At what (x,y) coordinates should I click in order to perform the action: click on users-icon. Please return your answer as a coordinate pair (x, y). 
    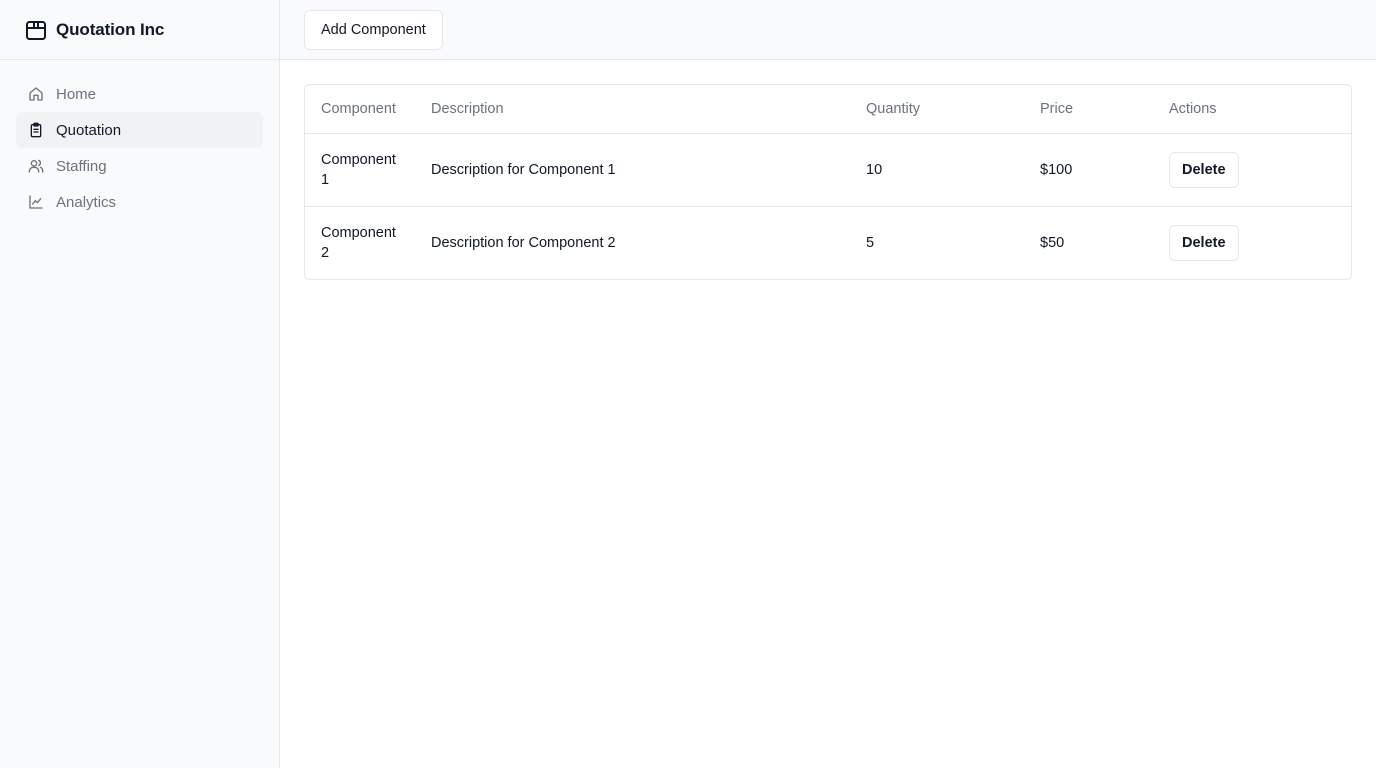
    Looking at the image, I should click on (36, 166).